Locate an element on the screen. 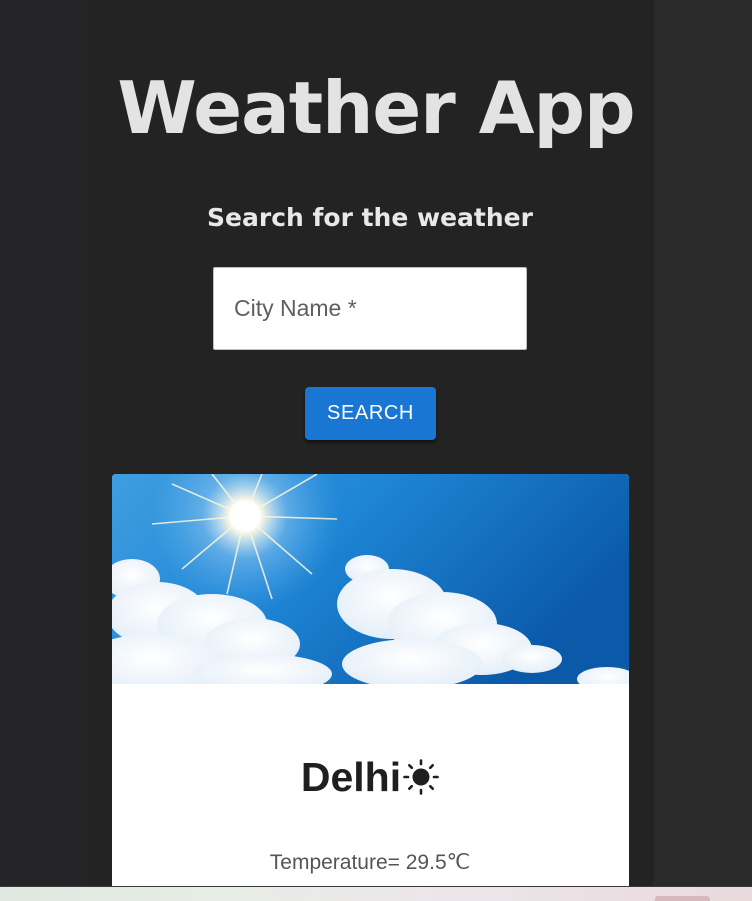  temperature-text: Temperature= 29.5℃ is located at coordinates (370, 862).